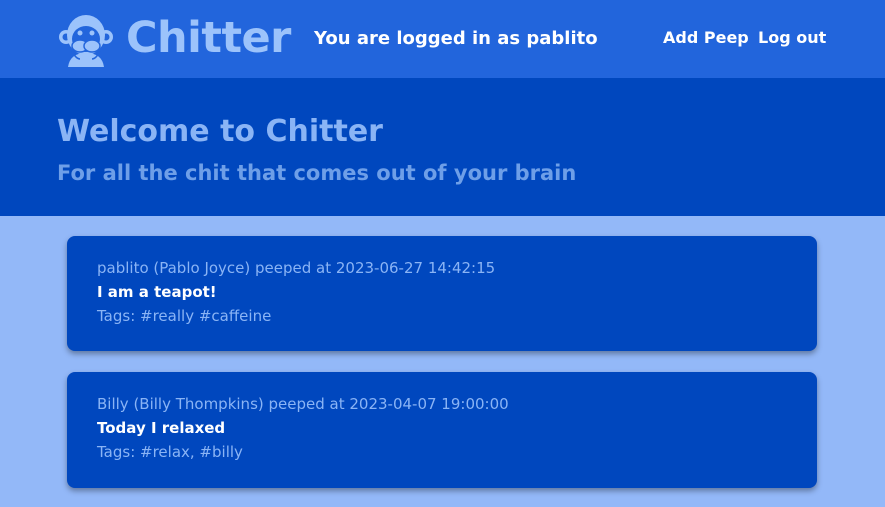 The image size is (885, 507). I want to click on logged-in-status: You are logged in as pablito, so click(456, 38).